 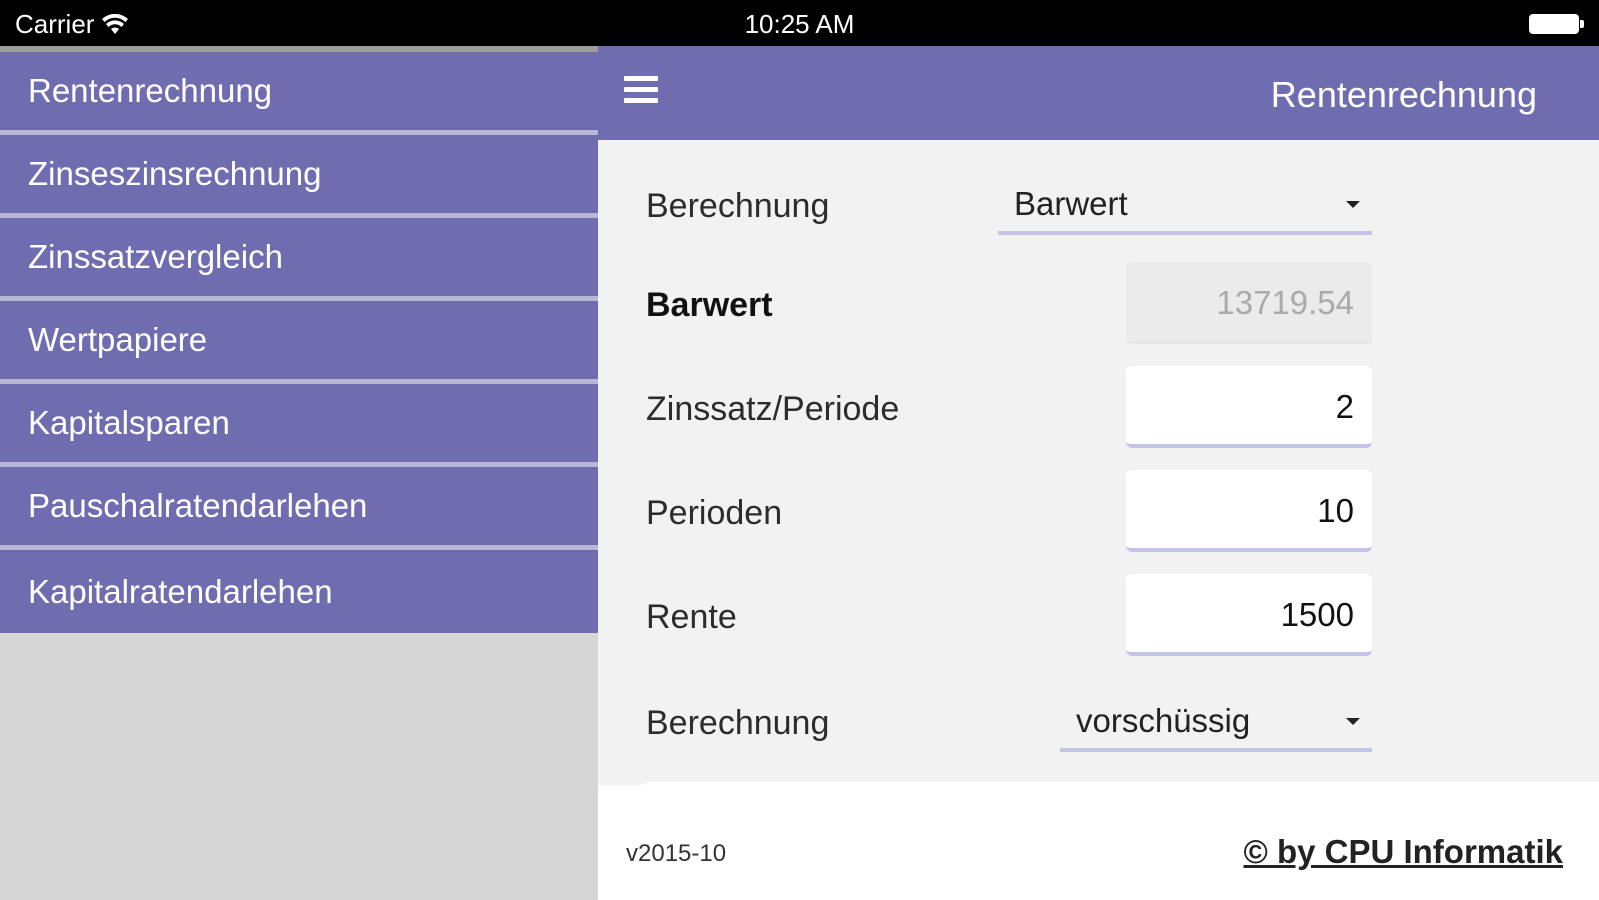 What do you see at coordinates (155, 256) in the screenshot?
I see `sidebar-item-label: Zinssatzvergleich` at bounding box center [155, 256].